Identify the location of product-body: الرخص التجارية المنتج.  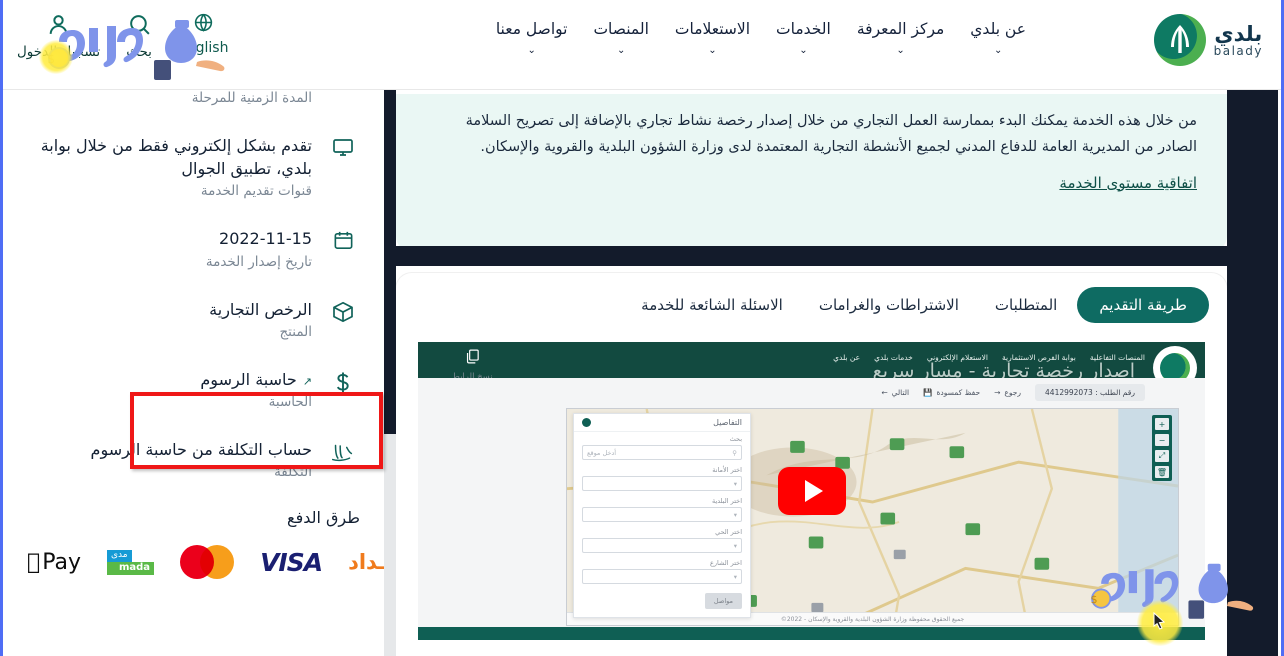
(169, 319).